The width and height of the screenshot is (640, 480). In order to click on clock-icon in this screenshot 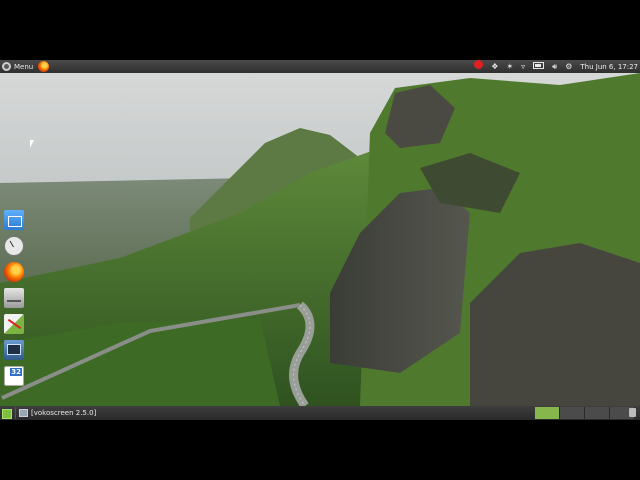, I will do `click(14, 246)`.